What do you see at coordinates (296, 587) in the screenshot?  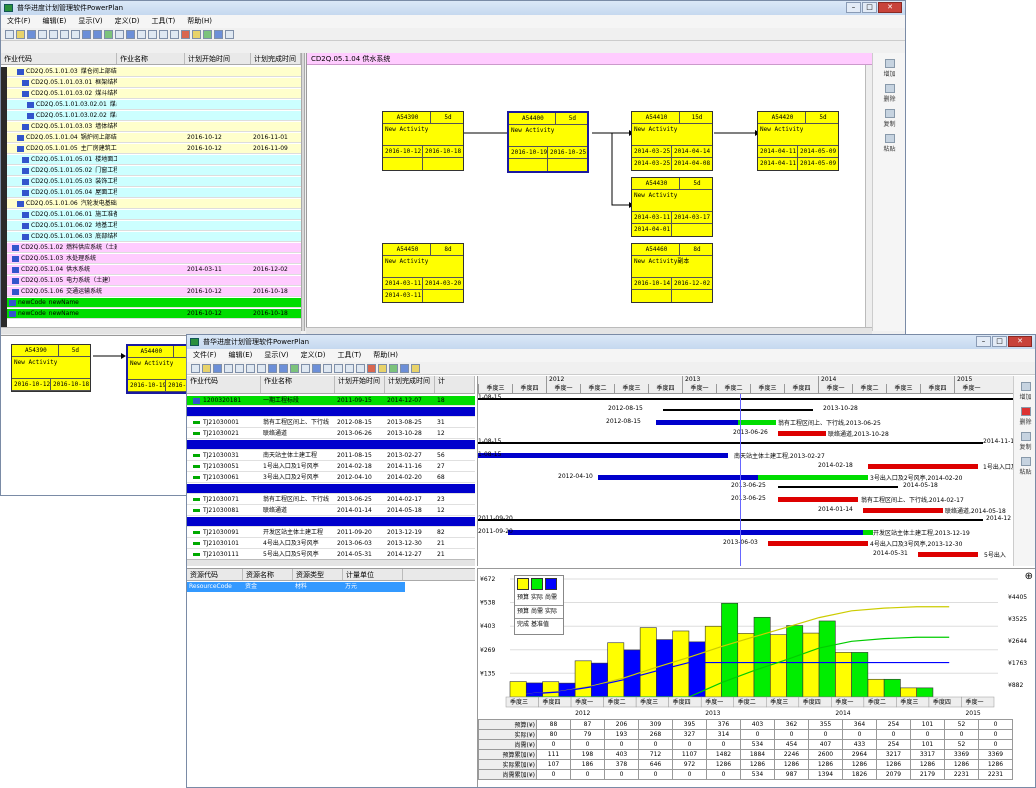 I see `resource-row: ResourceCode 资金 材料 万元` at bounding box center [296, 587].